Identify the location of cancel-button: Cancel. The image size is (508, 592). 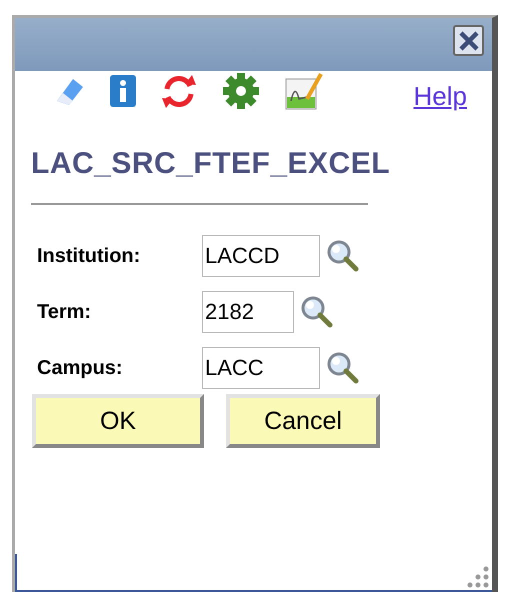
(303, 421).